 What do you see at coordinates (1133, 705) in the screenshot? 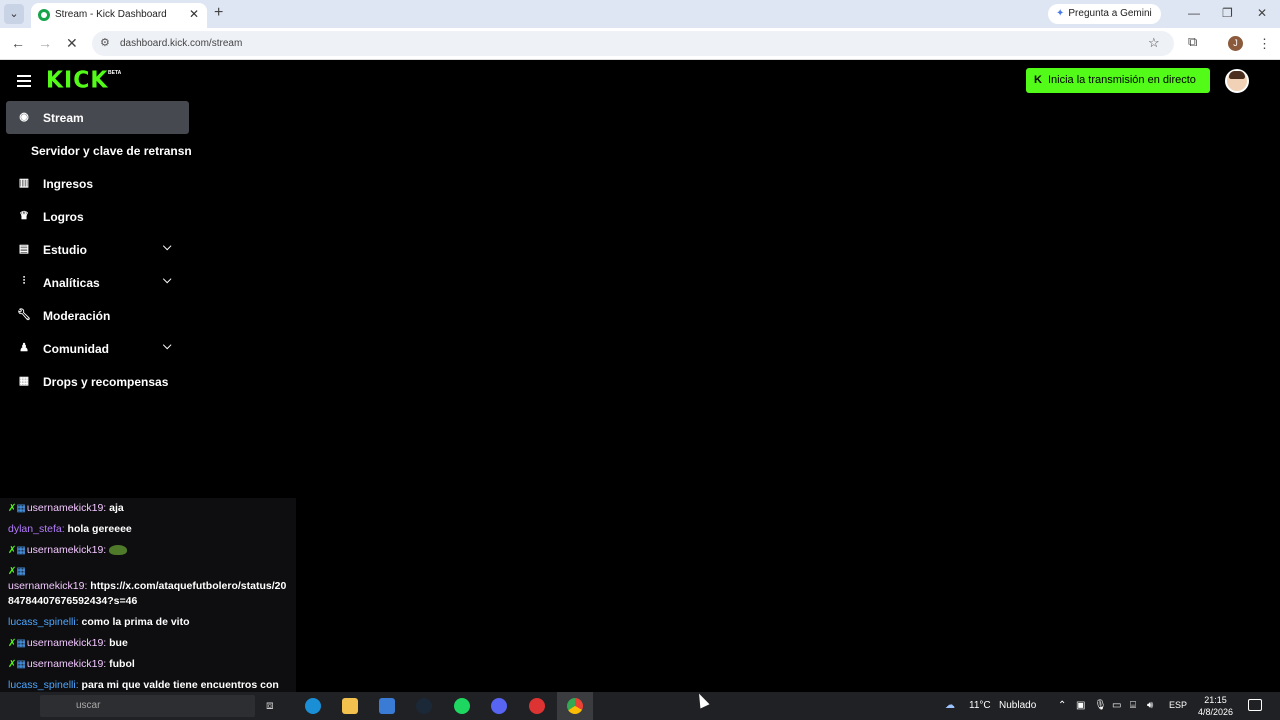
I see `network-icon: ⌸` at bounding box center [1133, 705].